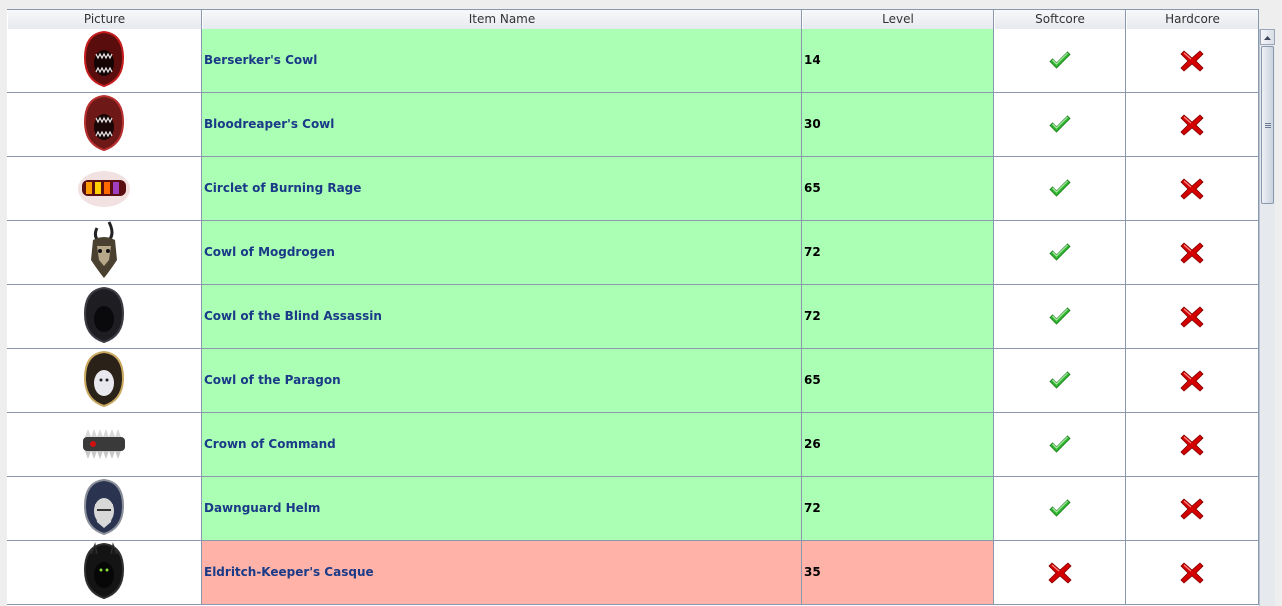 This screenshot has height=606, width=1282. What do you see at coordinates (502, 253) in the screenshot?
I see `item-name-cell: Cowl of Mogdrogen` at bounding box center [502, 253].